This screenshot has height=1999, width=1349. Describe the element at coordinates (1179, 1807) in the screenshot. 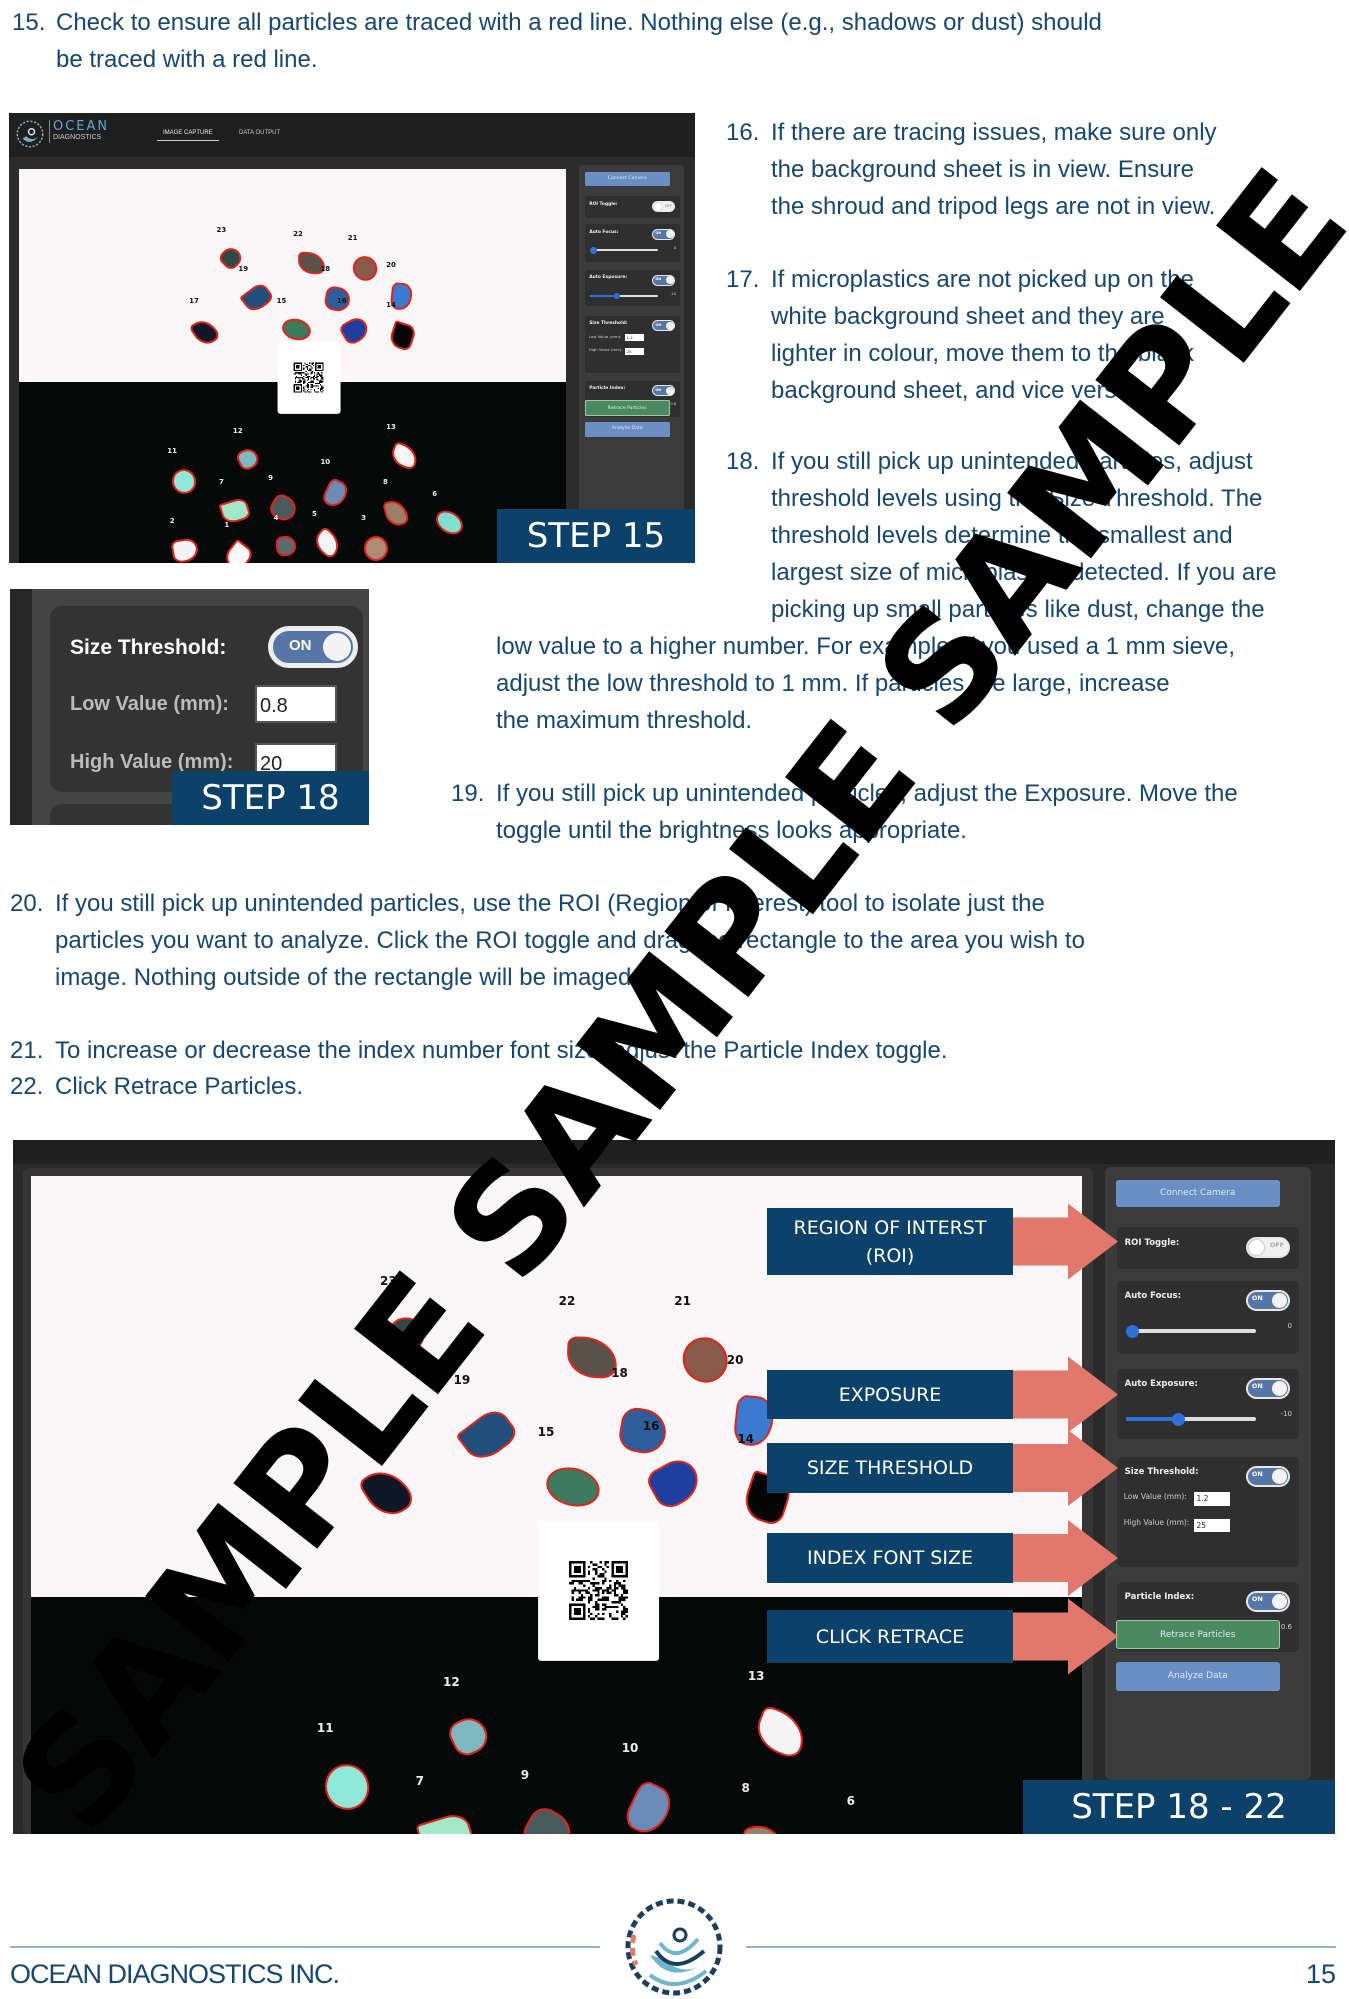

I see `step-18-22-label: STEP 18 - 22` at that location.